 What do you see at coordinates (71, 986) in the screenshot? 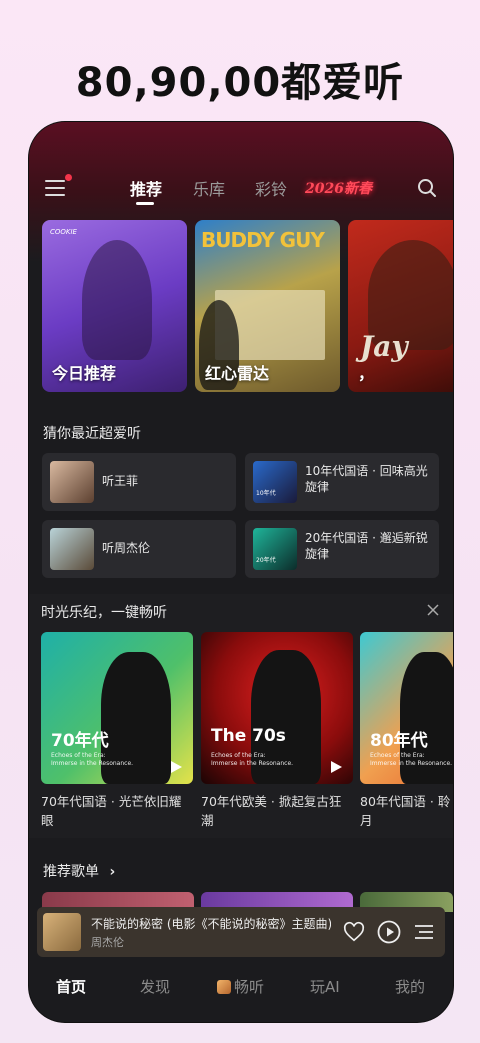
I see `nav-home: 首页` at bounding box center [71, 986].